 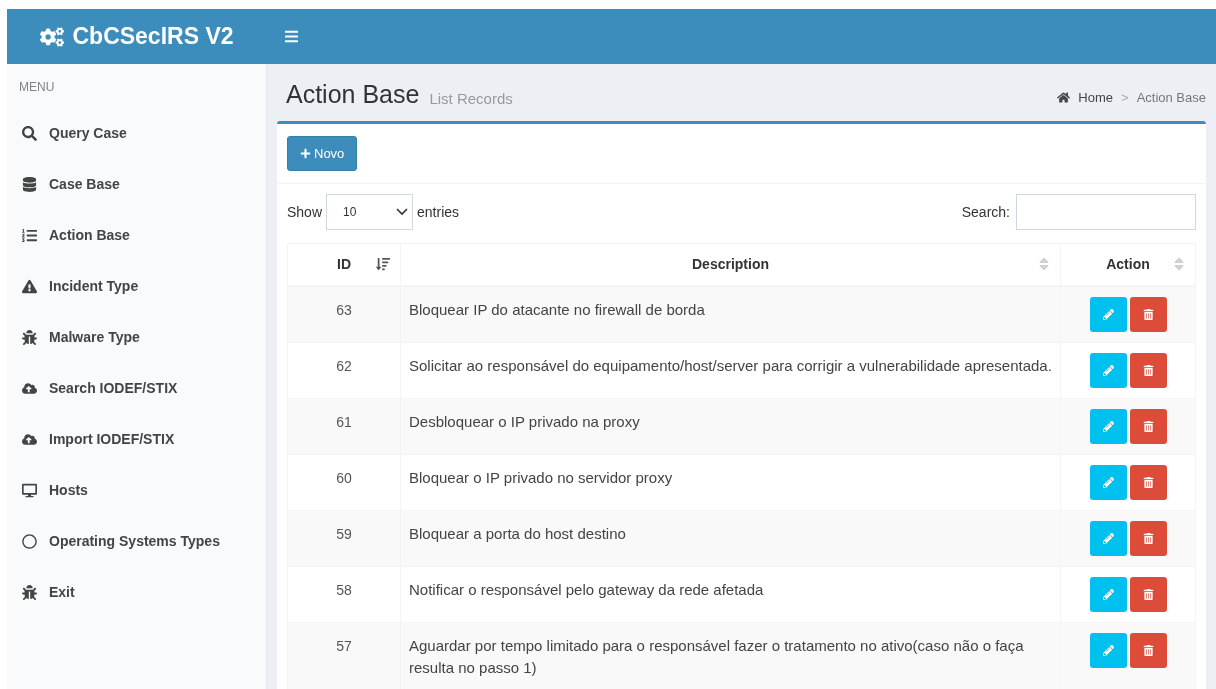 I want to click on id-cell: 57, so click(x=344, y=655).